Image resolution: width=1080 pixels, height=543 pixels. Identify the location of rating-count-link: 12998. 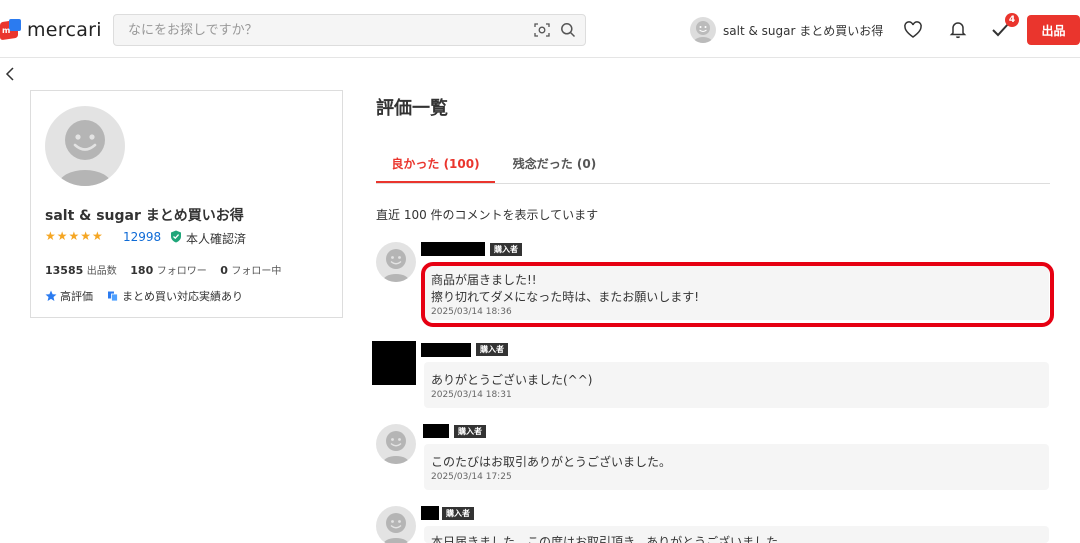
(142, 237).